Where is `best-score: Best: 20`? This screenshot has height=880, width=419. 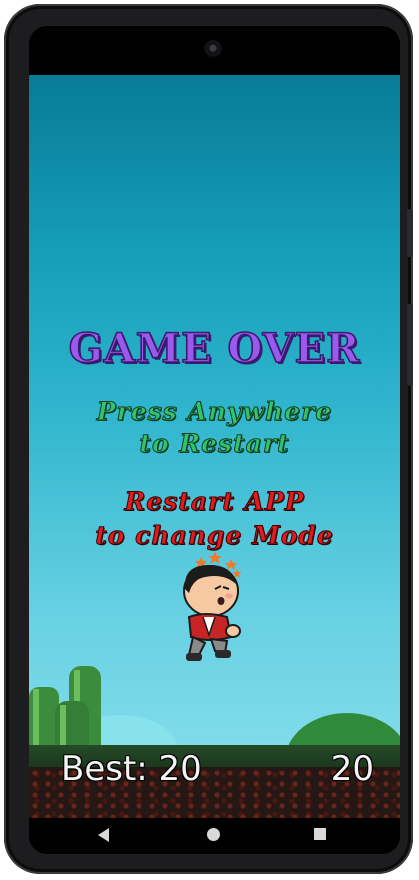
best-score: Best: 20 is located at coordinates (131, 769).